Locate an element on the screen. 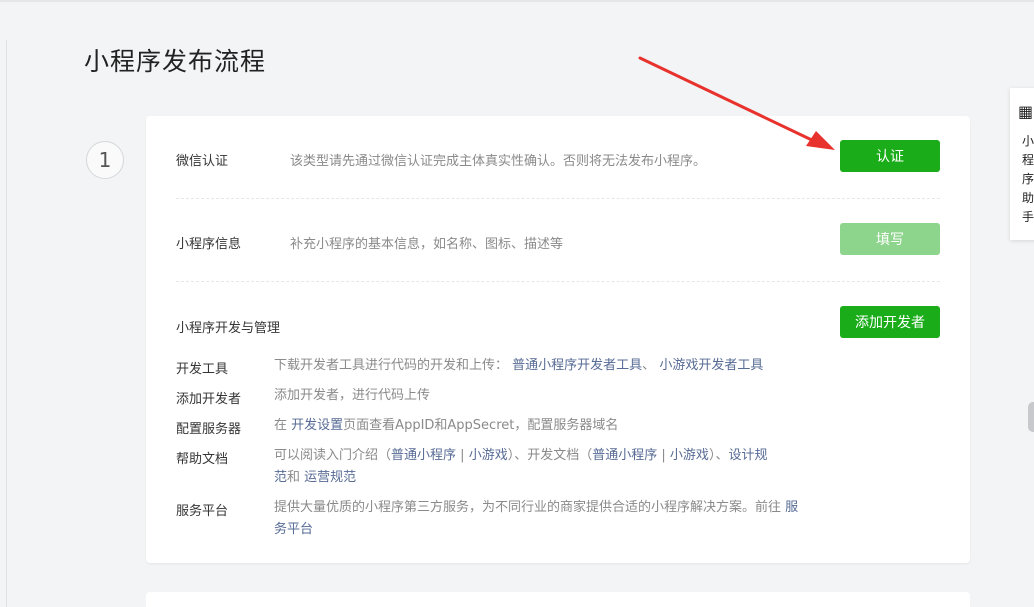  server-config-label: 配置服务器 is located at coordinates (209, 429).